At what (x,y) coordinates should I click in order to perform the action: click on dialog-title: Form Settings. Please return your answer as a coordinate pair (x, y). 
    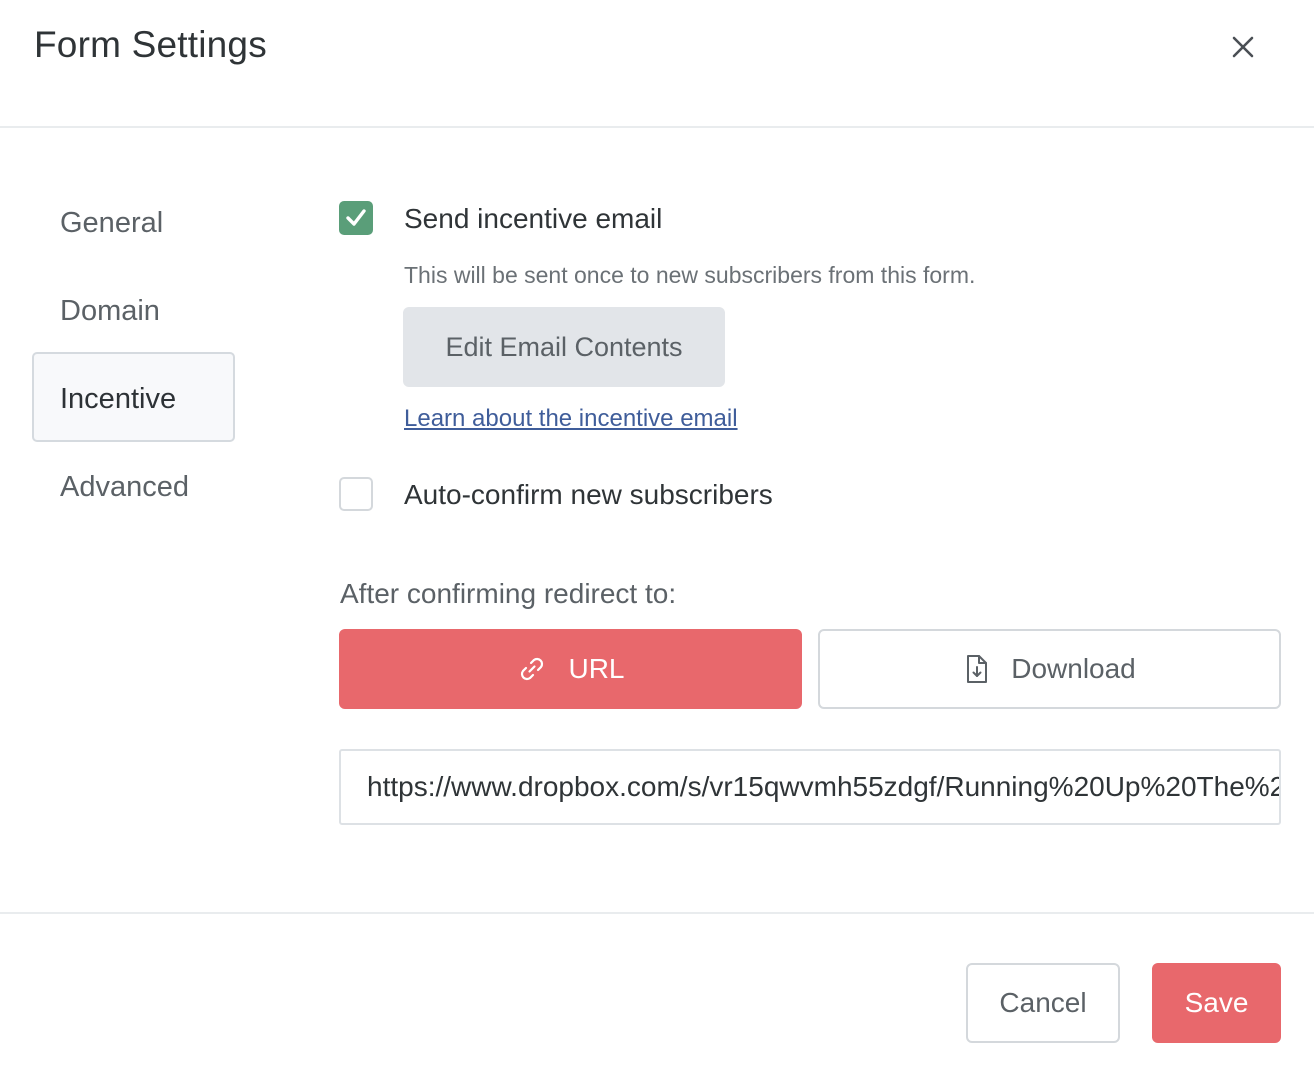
    Looking at the image, I should click on (150, 44).